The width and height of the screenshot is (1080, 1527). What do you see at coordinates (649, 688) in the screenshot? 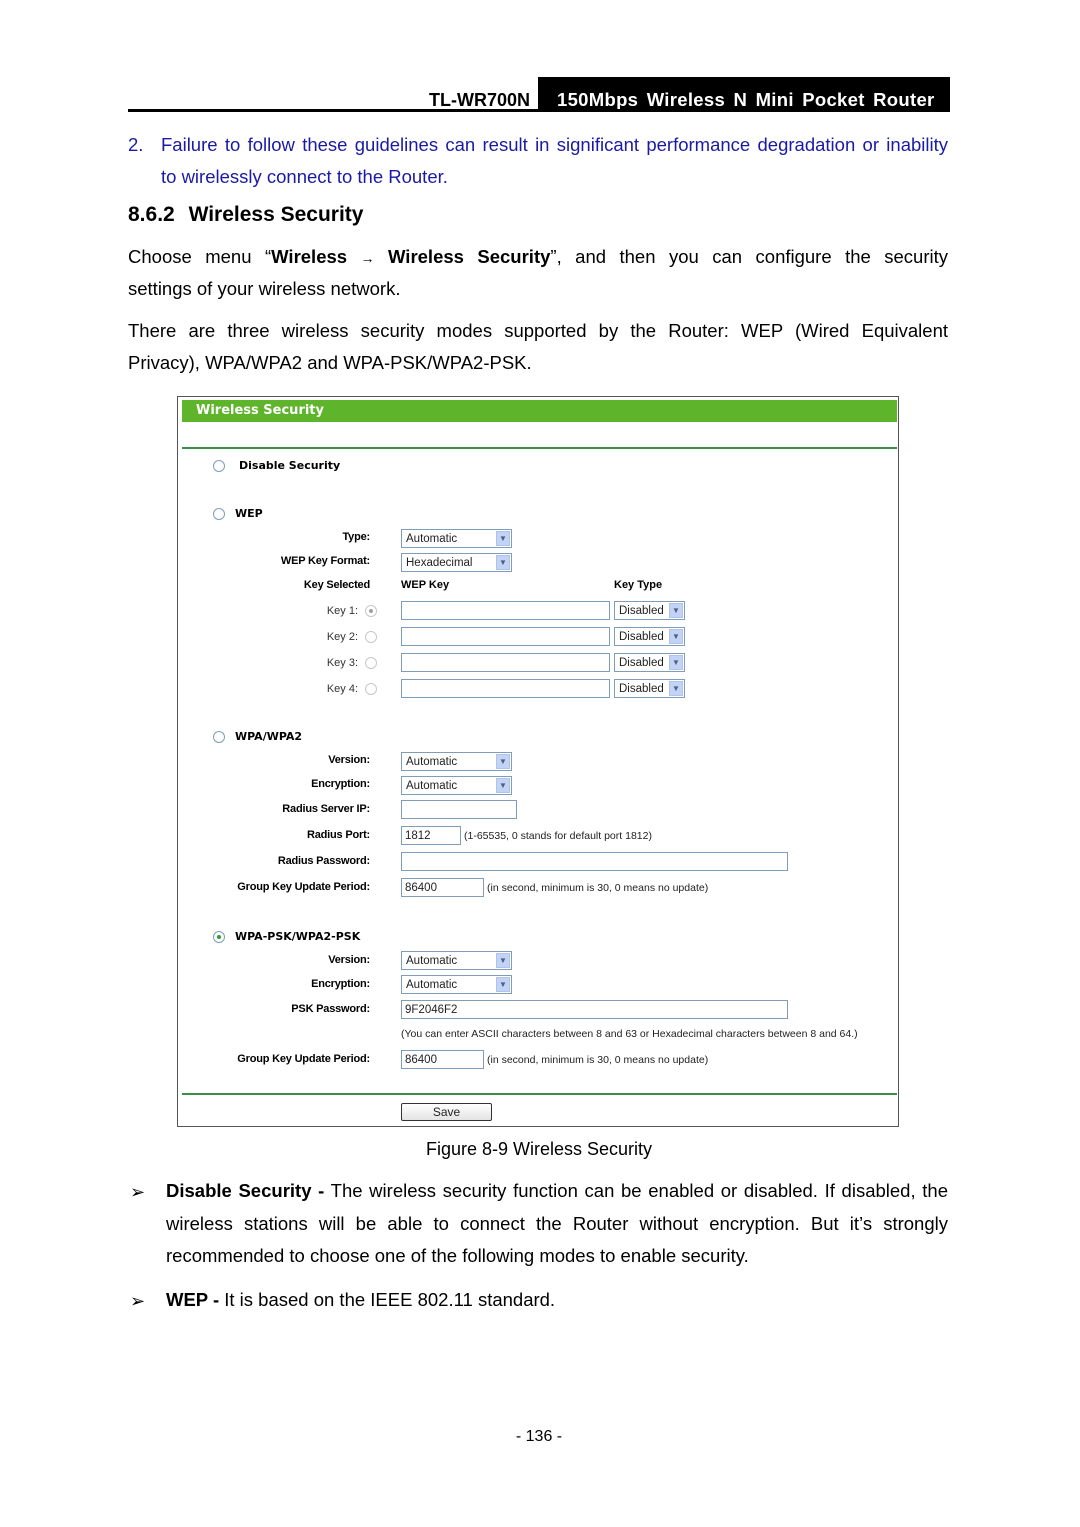
I see `key-4-type-select: Disabled ▼` at bounding box center [649, 688].